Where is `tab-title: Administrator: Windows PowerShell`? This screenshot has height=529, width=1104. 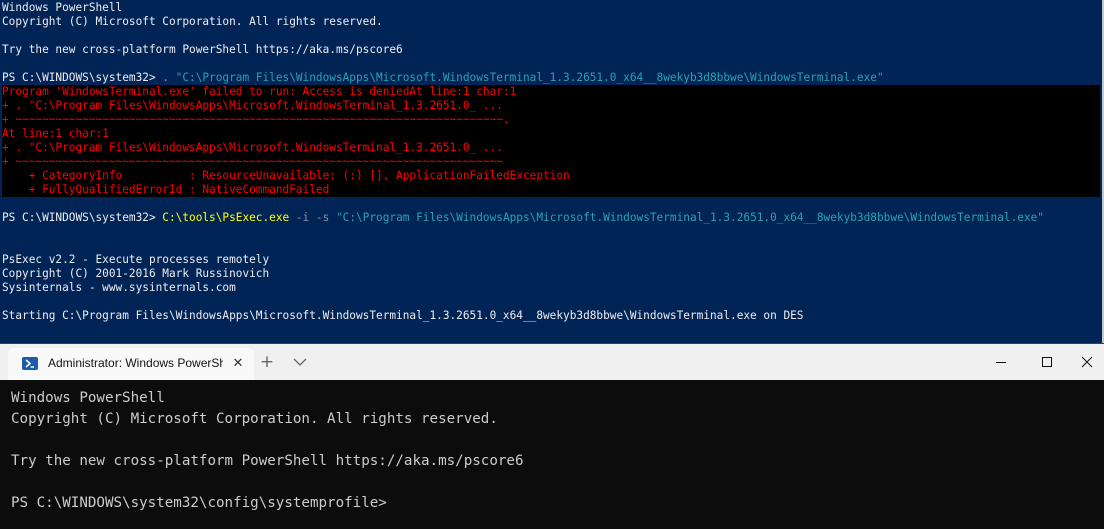 tab-title: Administrator: Windows PowerShell is located at coordinates (135, 363).